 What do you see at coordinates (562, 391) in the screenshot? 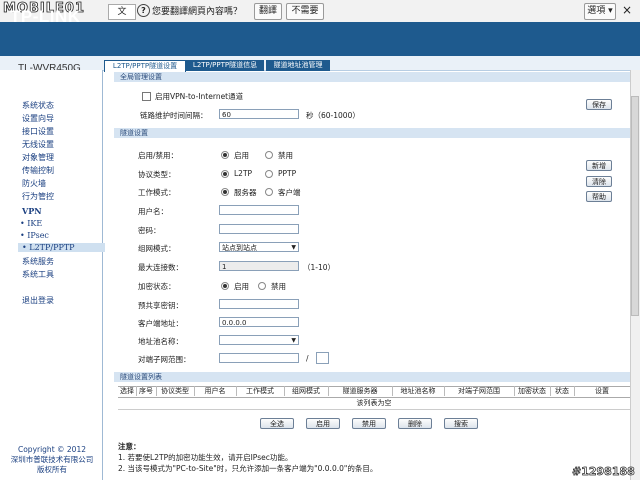
I see `col-status: 状态` at bounding box center [562, 391].